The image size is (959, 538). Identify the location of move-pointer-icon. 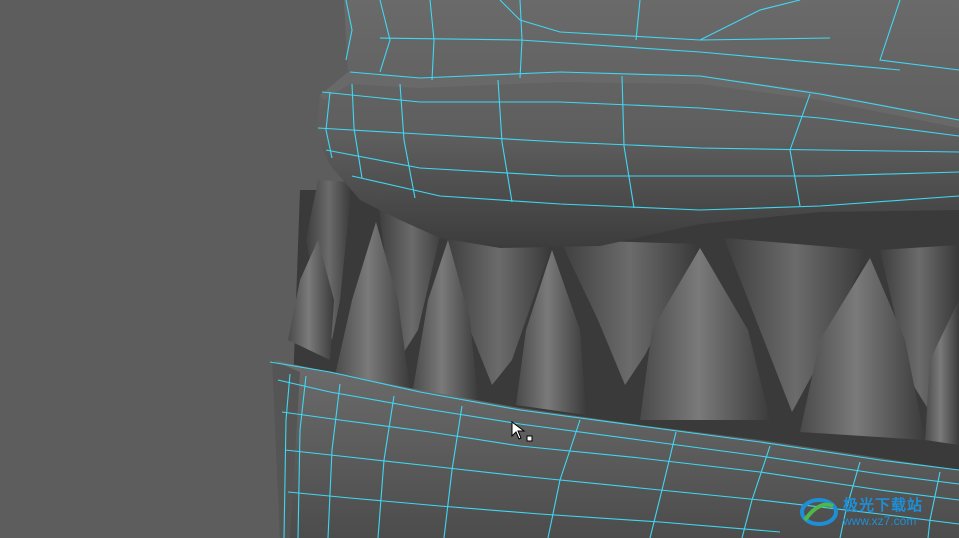
(522, 432).